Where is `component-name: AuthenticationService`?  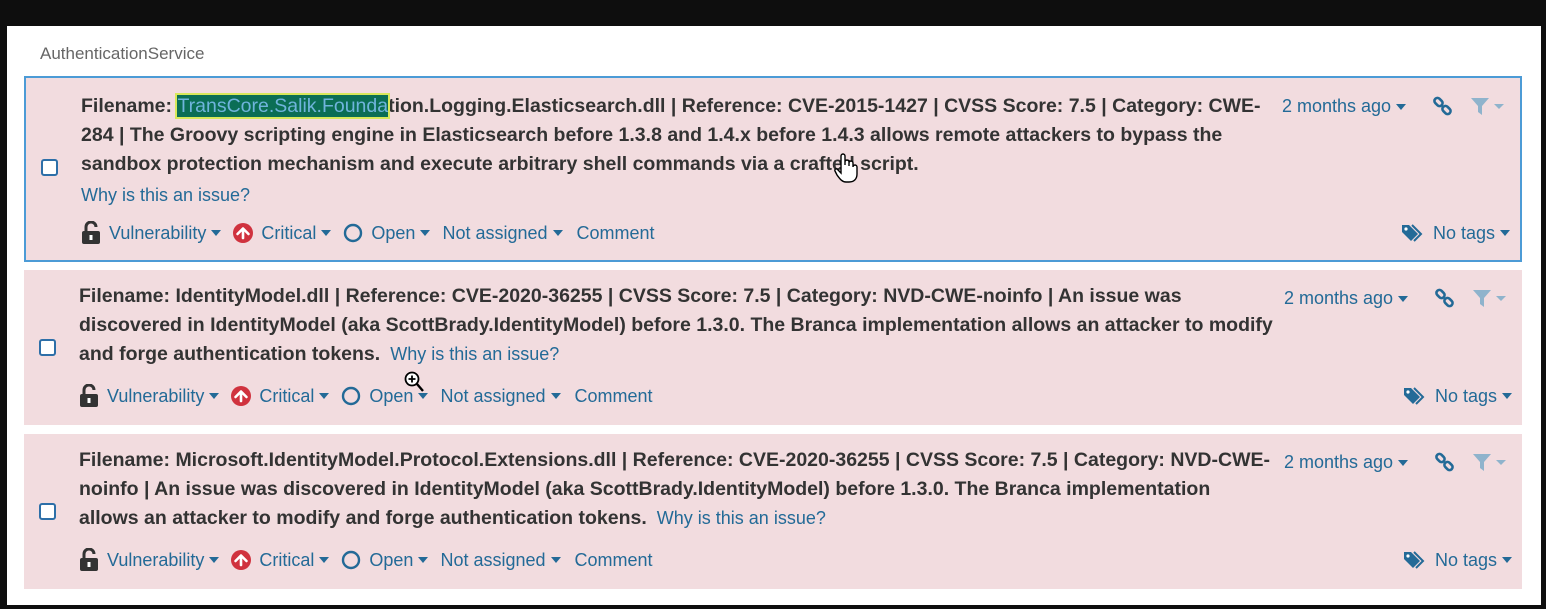 component-name: AuthenticationService is located at coordinates (122, 53).